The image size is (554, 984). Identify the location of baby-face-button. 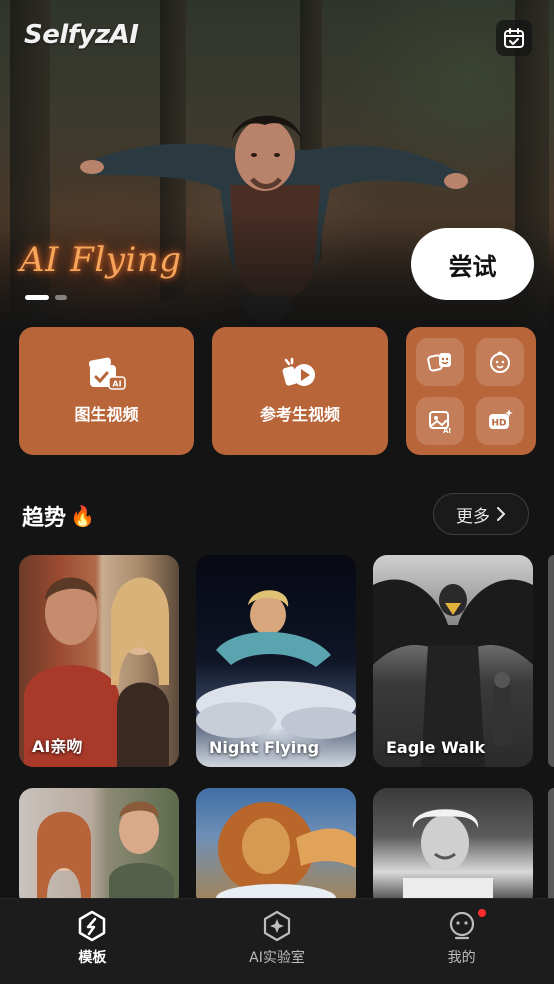
(500, 361).